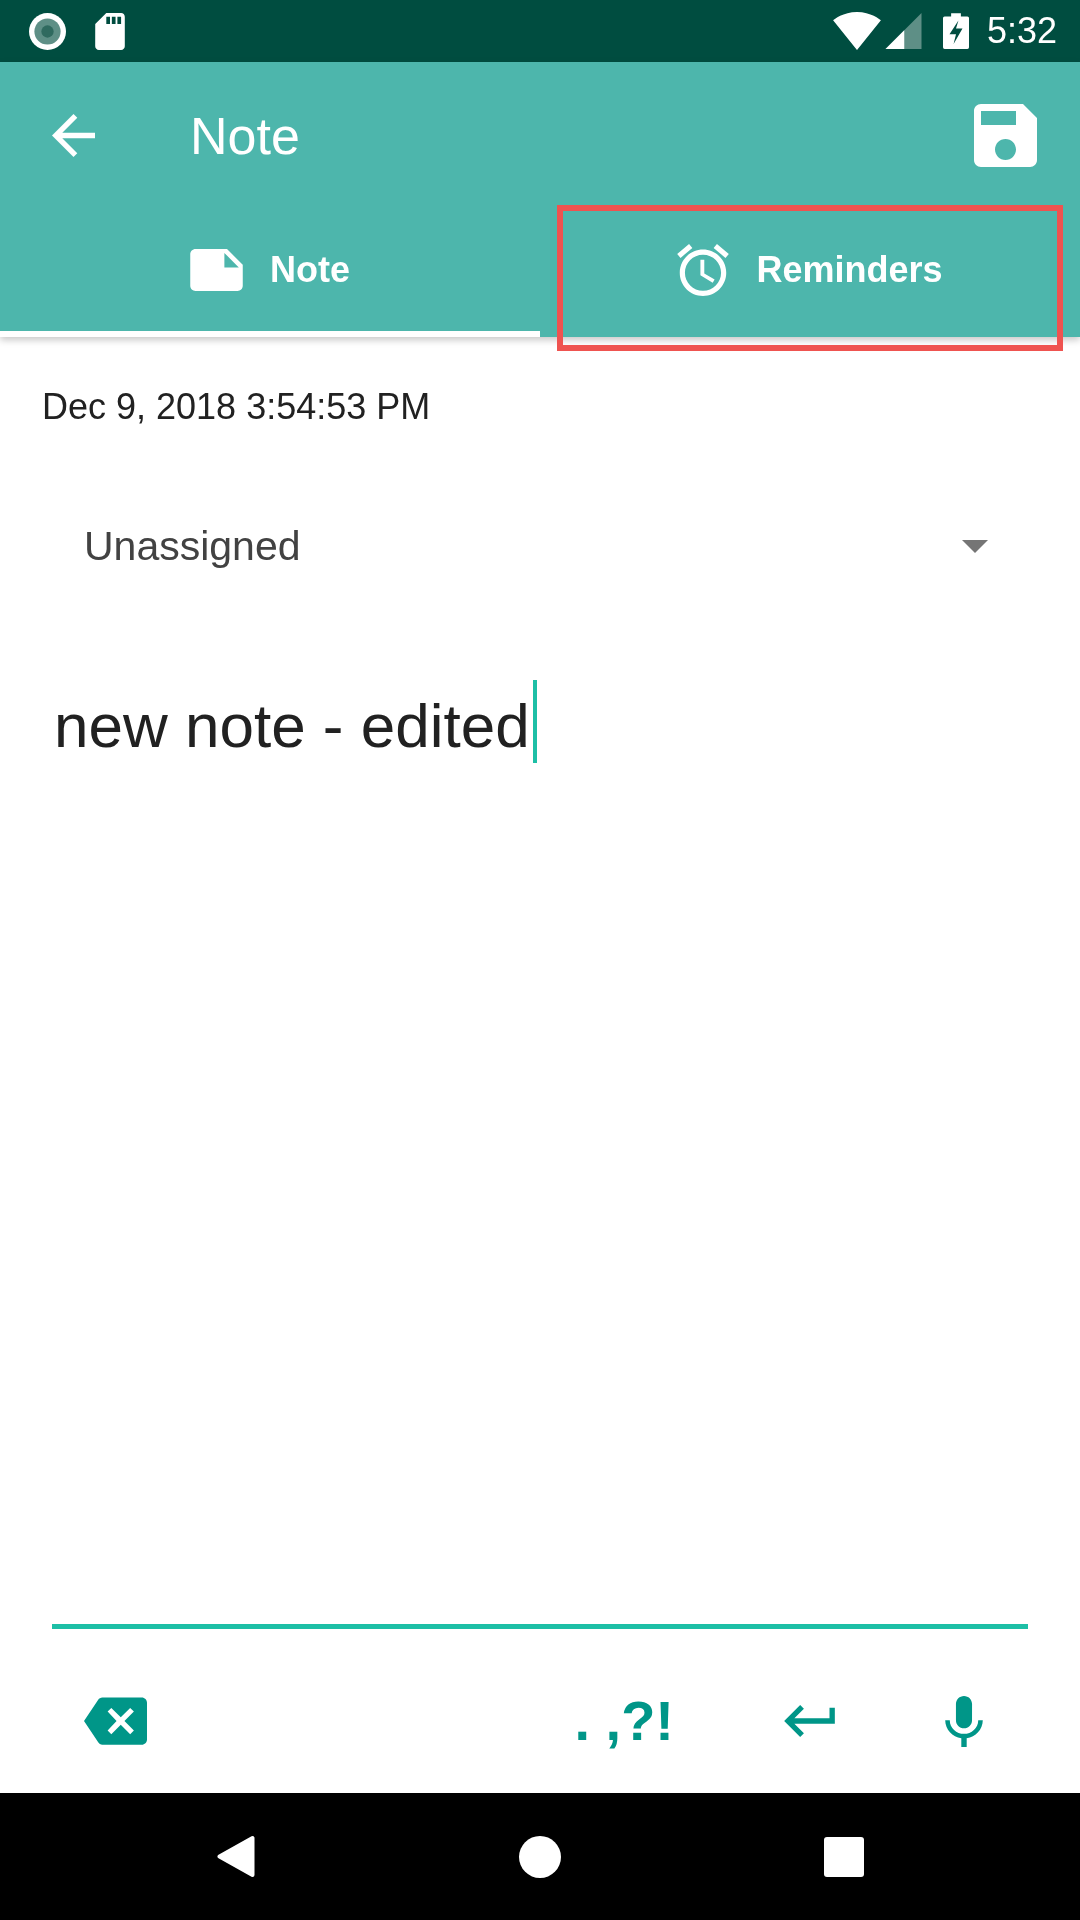  I want to click on ring-icon, so click(47, 31).